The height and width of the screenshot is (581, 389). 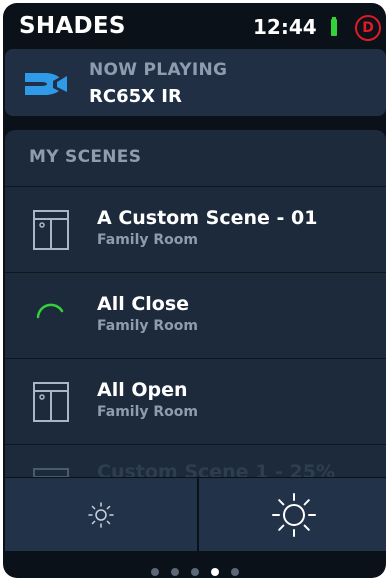 What do you see at coordinates (135, 96) in the screenshot?
I see `now-playing-source: RC65X IR` at bounding box center [135, 96].